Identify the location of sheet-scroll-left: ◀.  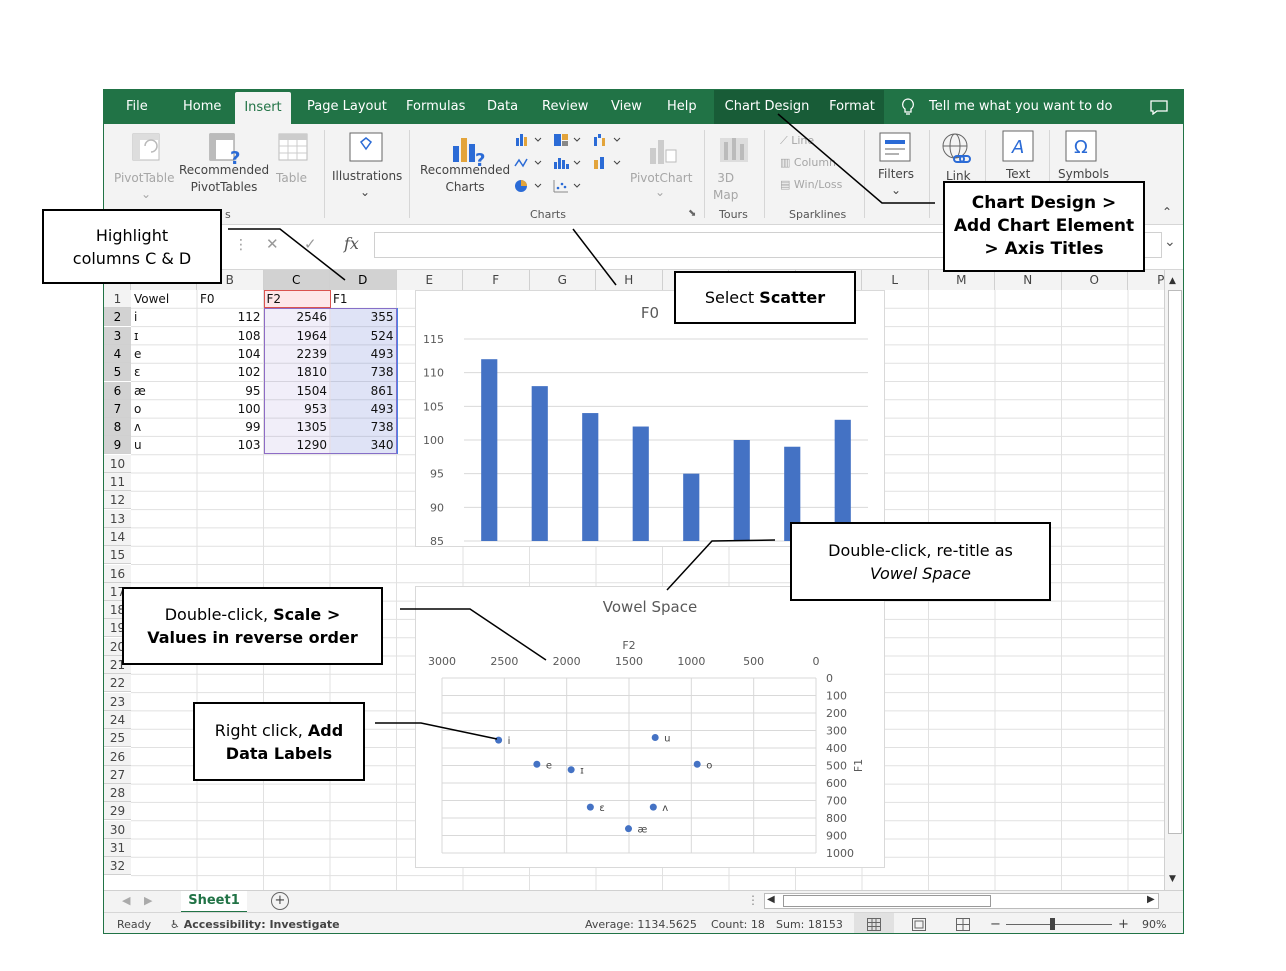
(126, 900).